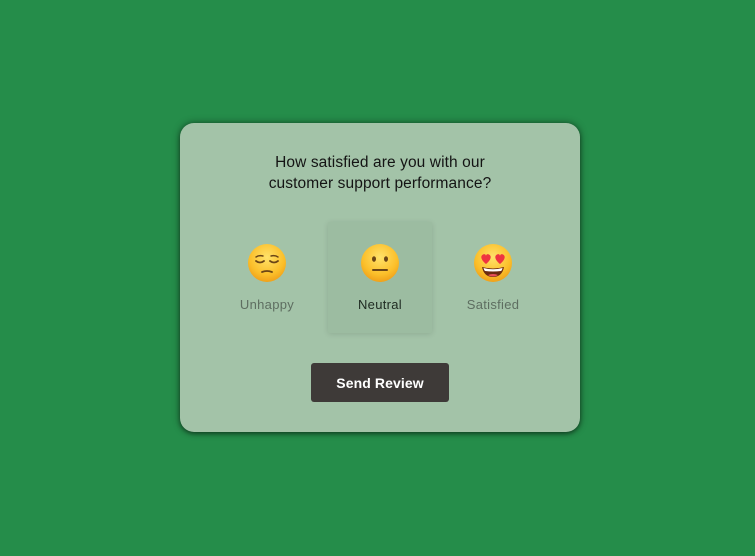 The height and width of the screenshot is (556, 755). What do you see at coordinates (380, 263) in the screenshot?
I see `neutral-face-icon` at bounding box center [380, 263].